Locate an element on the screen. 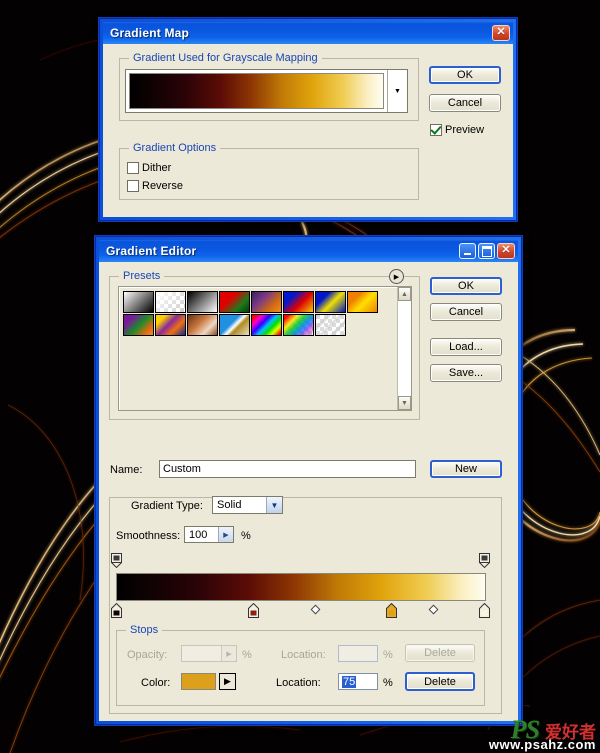 The image size is (600, 753). gradient-options-group: Gradient Options is located at coordinates (269, 171).